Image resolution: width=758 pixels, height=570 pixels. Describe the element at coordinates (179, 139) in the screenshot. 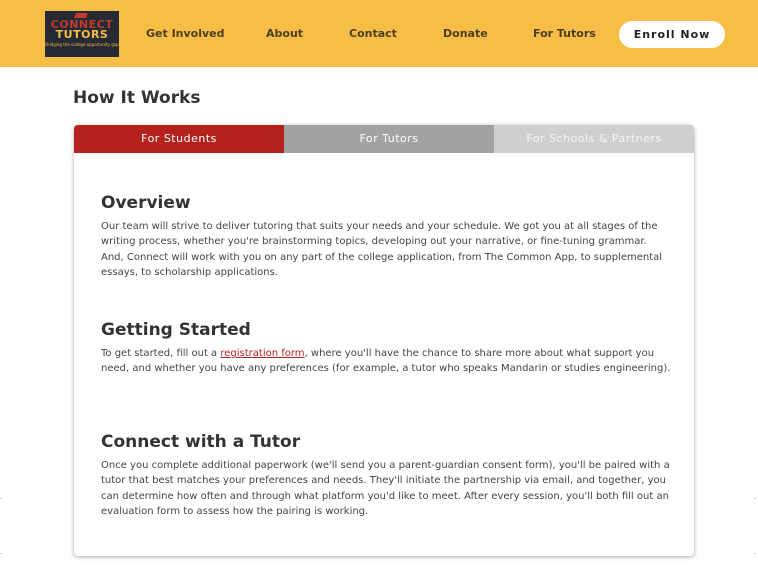

I see `tab-for-students: For Students` at that location.